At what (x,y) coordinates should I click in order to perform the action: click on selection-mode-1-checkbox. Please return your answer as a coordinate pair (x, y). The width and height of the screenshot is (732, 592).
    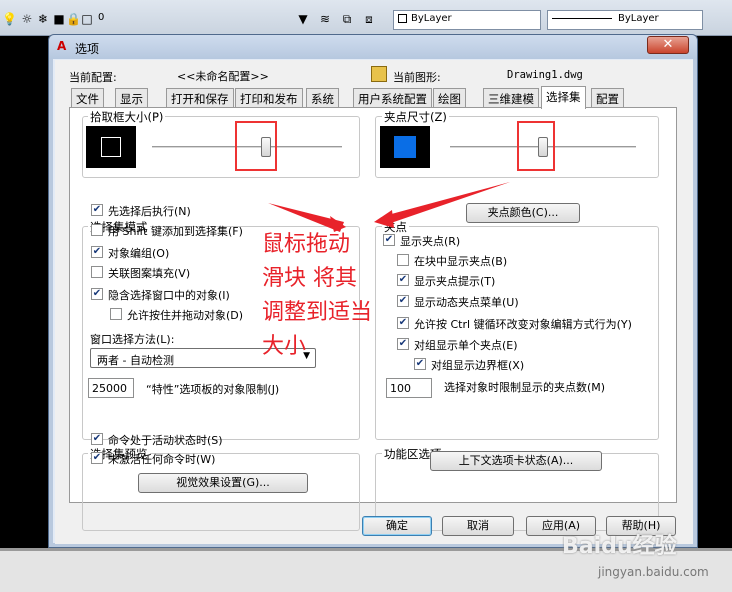
    Looking at the image, I should click on (97, 230).